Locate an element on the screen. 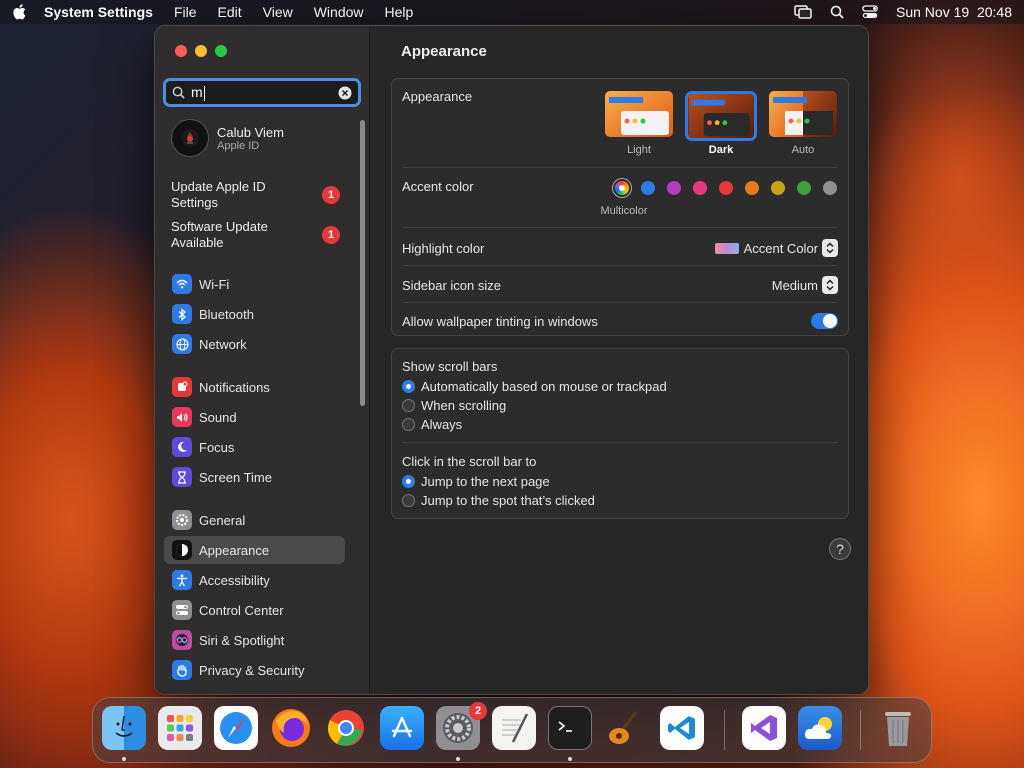  terminal-icon is located at coordinates (570, 728).